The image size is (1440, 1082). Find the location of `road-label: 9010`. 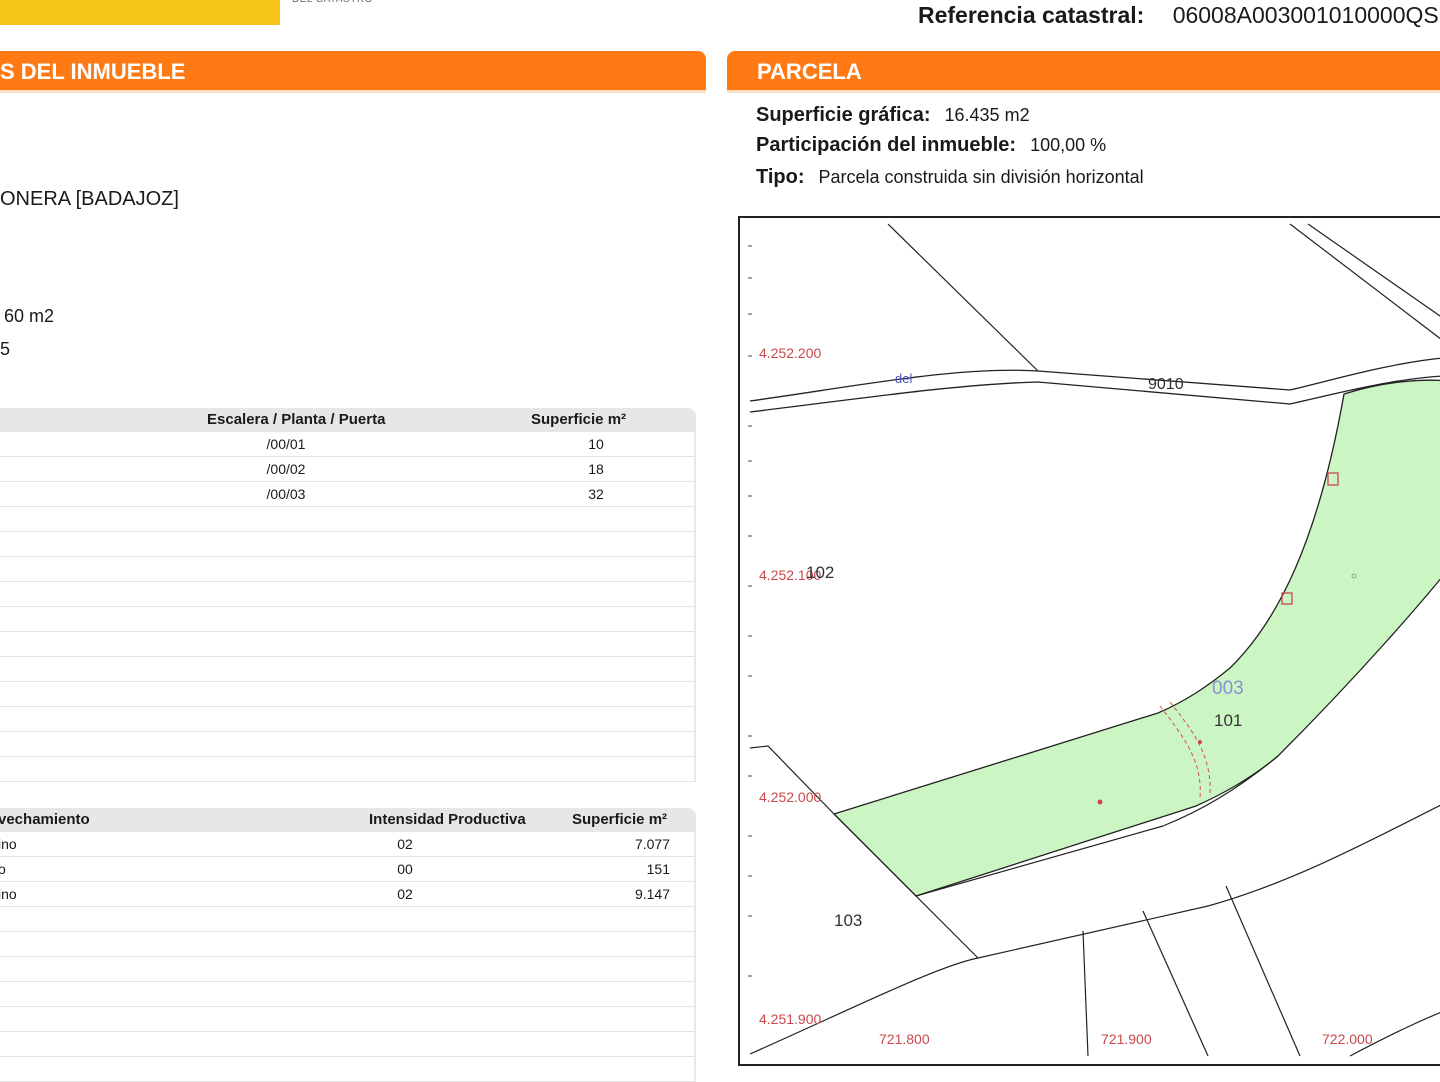

road-label: 9010 is located at coordinates (1166, 384).